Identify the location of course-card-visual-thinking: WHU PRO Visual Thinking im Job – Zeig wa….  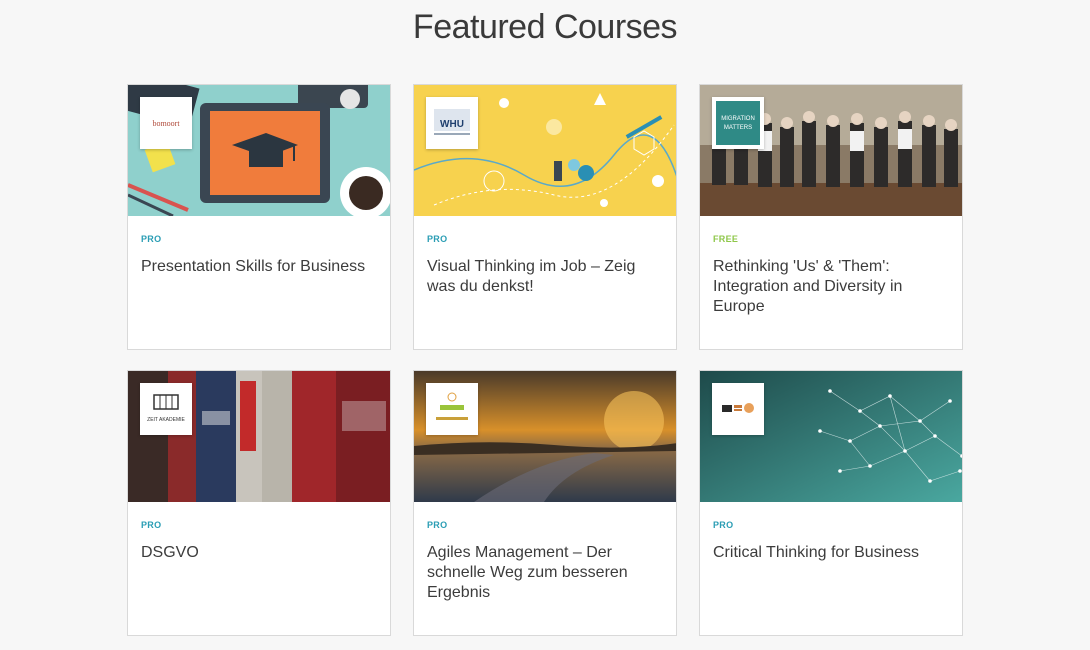
(545, 217).